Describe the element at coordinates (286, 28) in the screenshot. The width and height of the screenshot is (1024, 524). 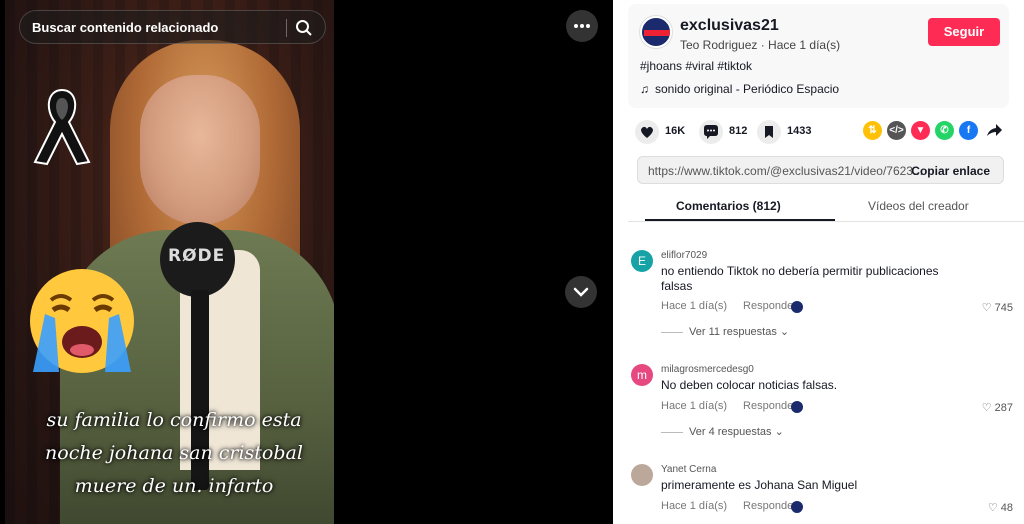
I see `search-divider` at that location.